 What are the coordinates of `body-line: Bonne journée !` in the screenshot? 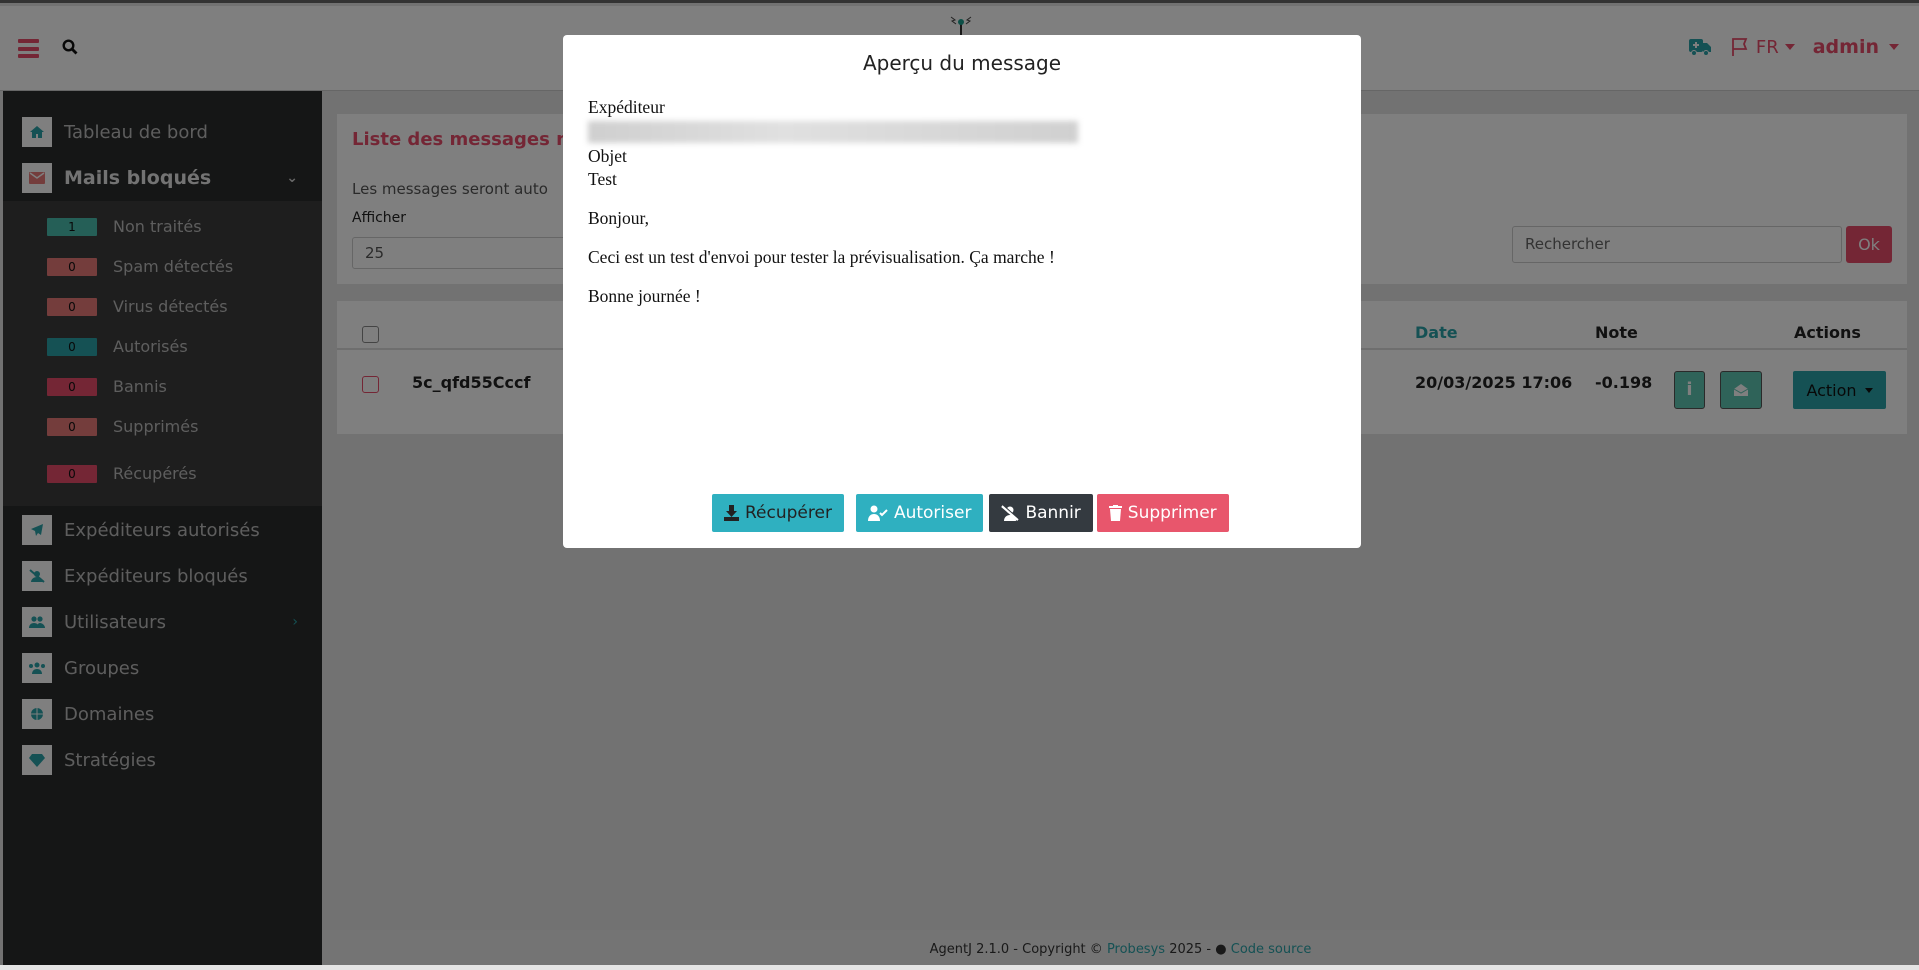 It's located at (644, 296).